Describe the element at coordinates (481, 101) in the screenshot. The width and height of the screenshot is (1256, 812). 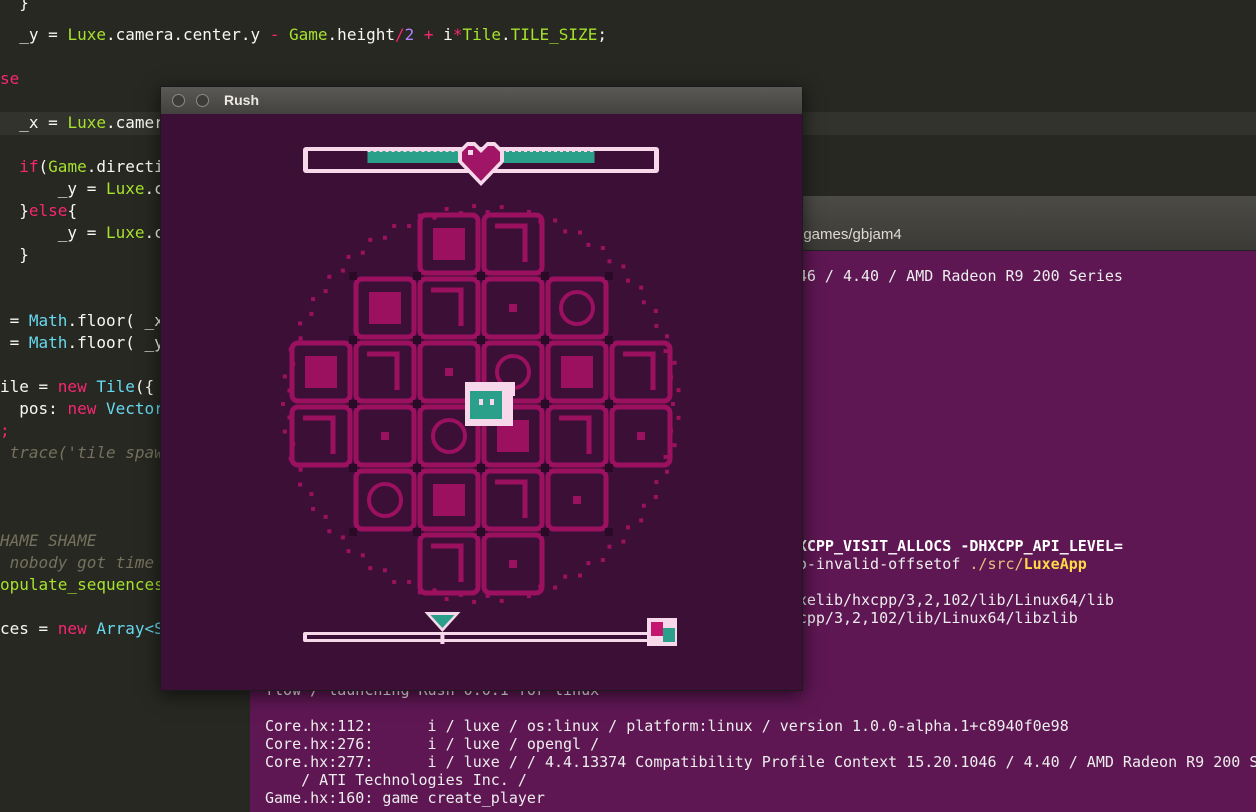
I see `game-titlebar: Rush` at that location.